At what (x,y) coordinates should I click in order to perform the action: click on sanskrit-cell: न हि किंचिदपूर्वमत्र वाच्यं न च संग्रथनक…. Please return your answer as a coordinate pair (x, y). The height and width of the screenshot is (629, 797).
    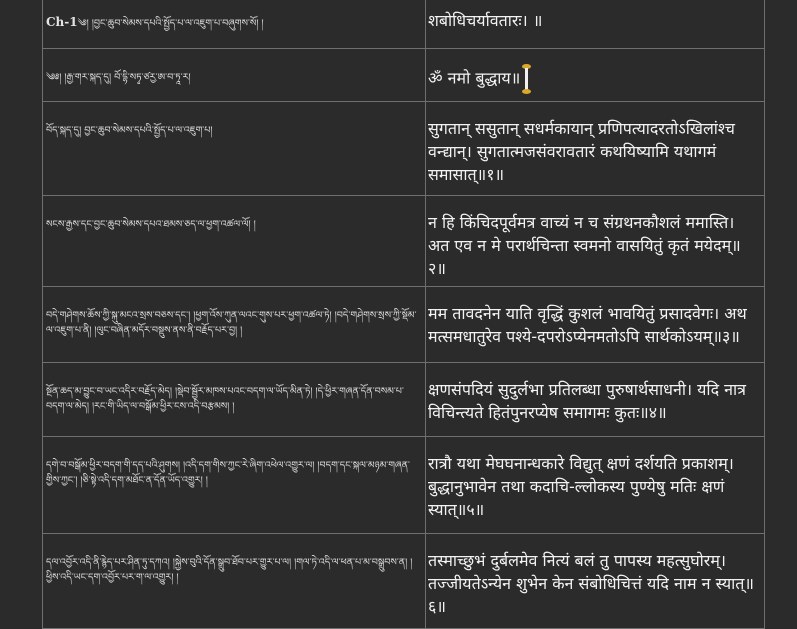
    Looking at the image, I should click on (595, 241).